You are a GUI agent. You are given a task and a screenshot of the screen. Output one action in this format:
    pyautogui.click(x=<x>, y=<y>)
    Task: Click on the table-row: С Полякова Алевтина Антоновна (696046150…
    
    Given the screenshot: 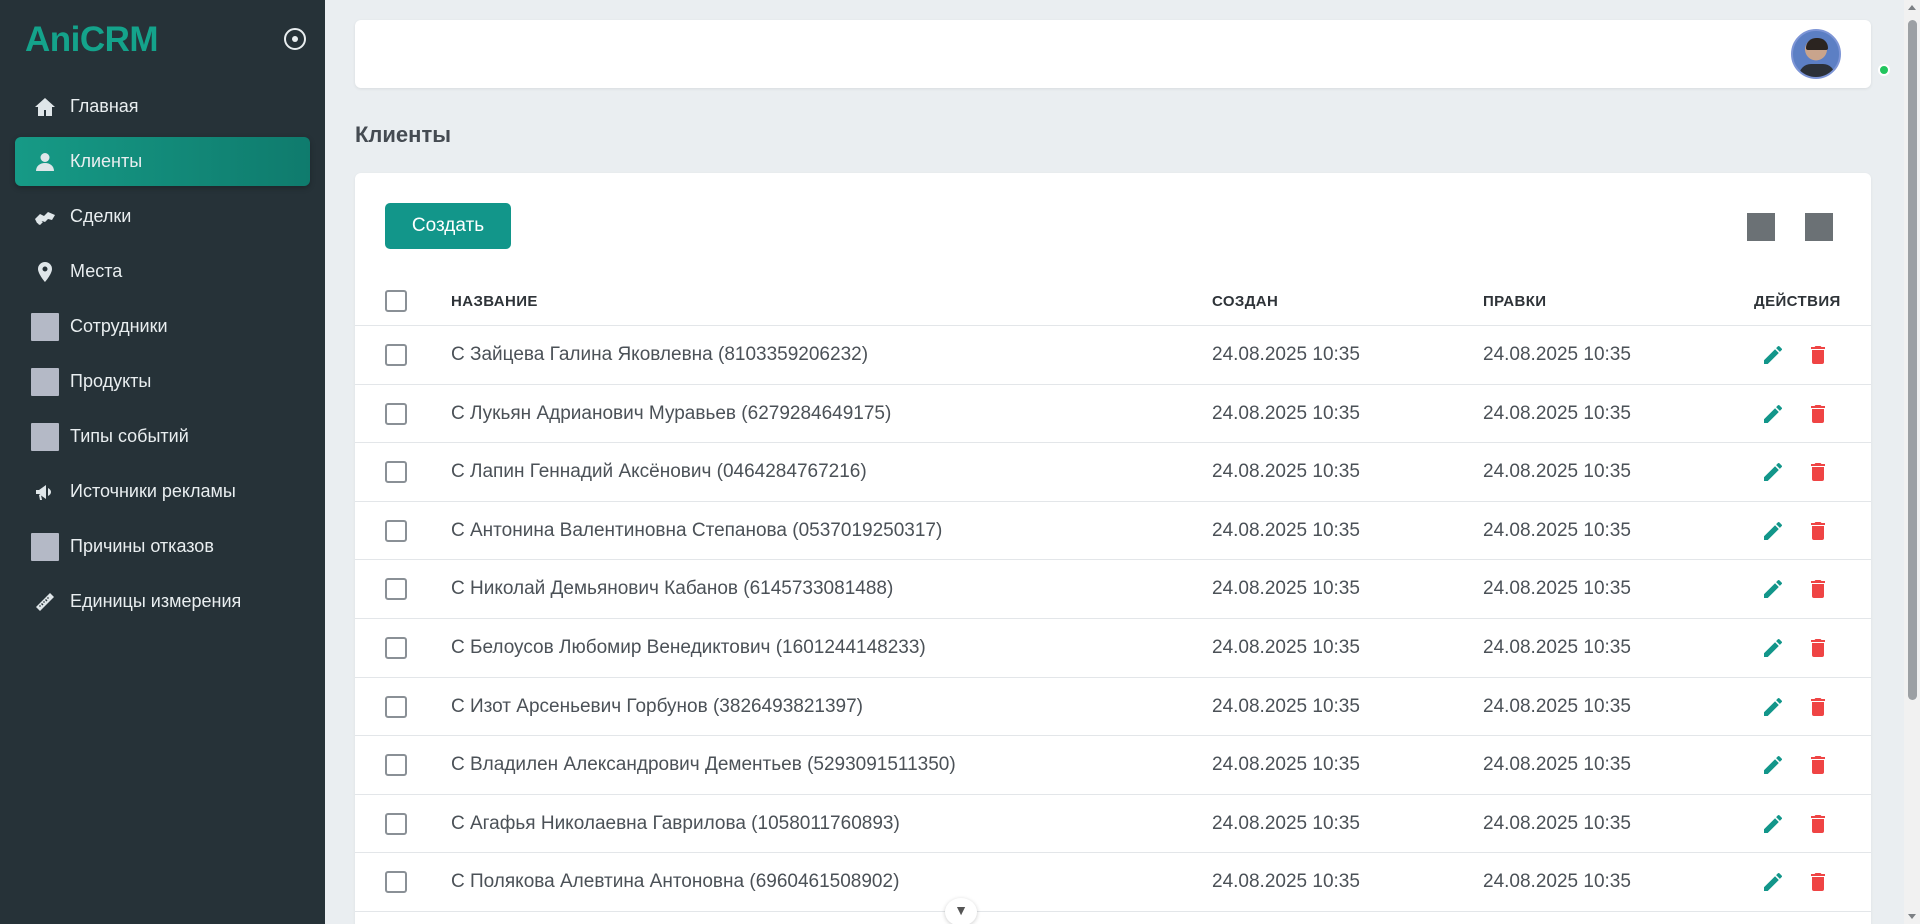 What is the action you would take?
    pyautogui.click(x=1113, y=882)
    